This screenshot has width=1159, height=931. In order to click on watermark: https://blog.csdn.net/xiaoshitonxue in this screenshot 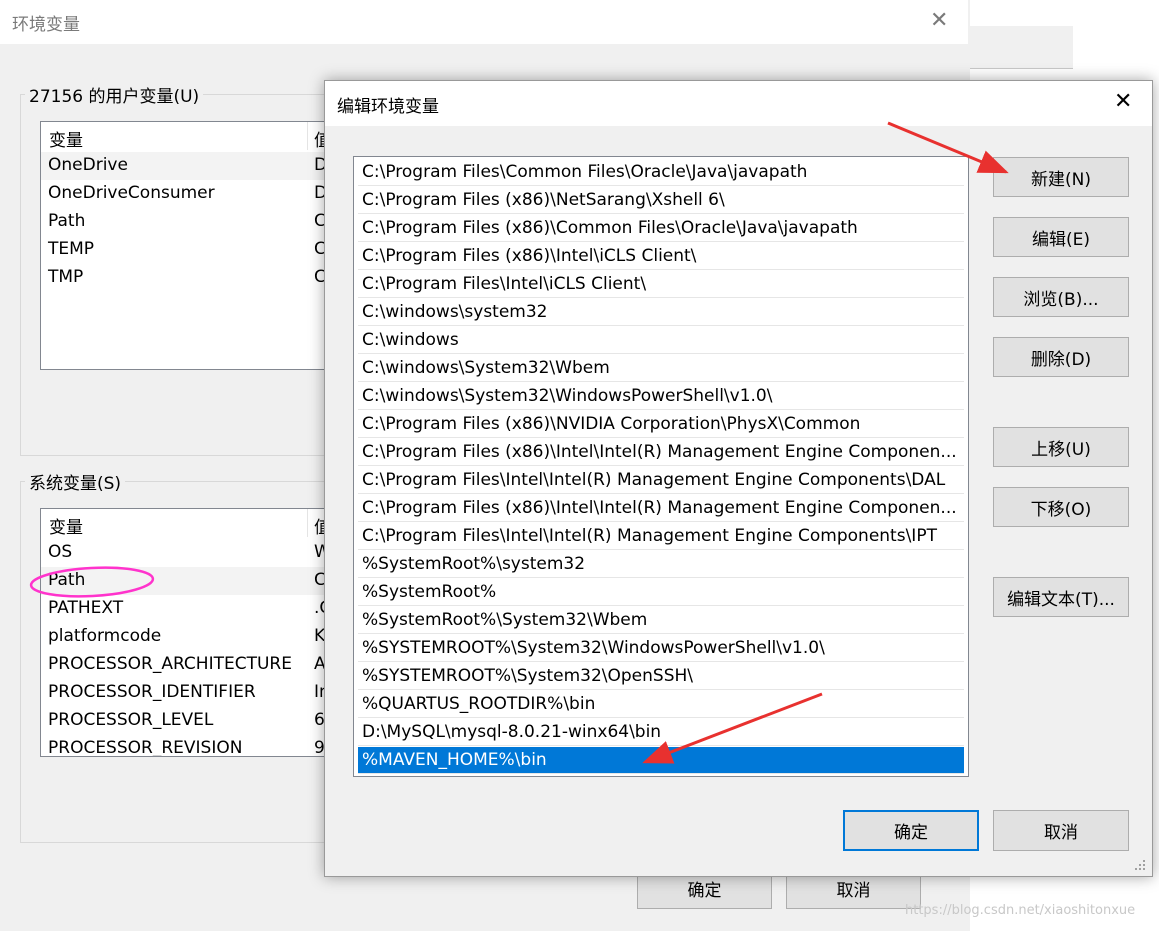, I will do `click(1020, 910)`.